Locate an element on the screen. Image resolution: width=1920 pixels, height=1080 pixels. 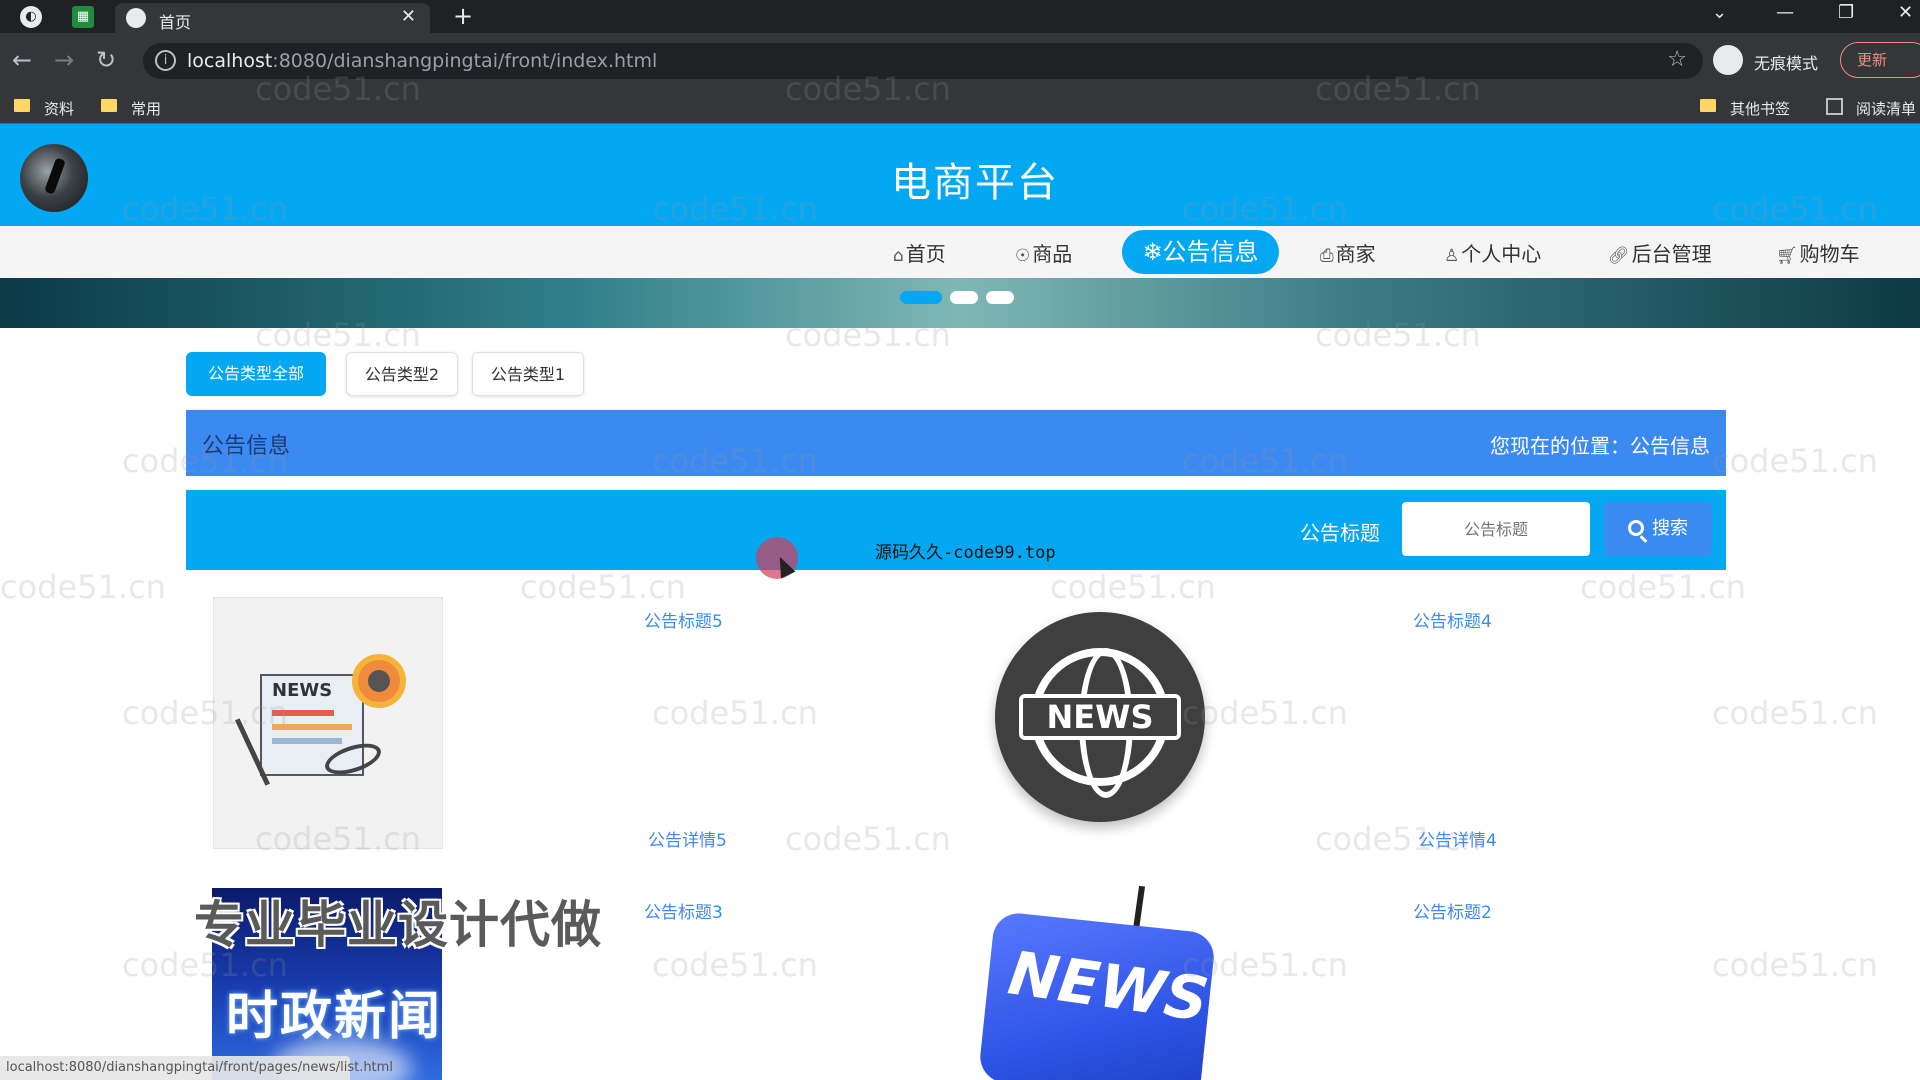
search-label: 公告标题 is located at coordinates (1340, 533).